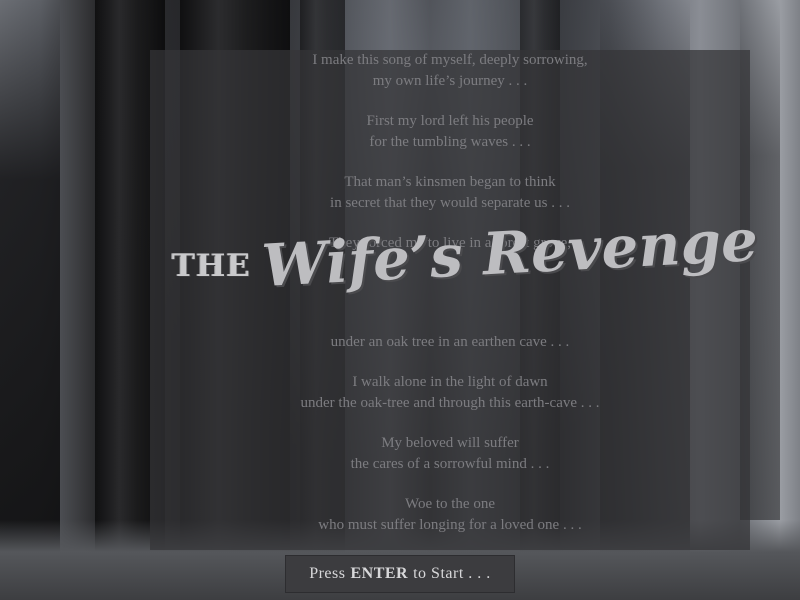 Image resolution: width=800 pixels, height=600 pixels. I want to click on poem-line: That man’s kinsmen began to think, so click(450, 182).